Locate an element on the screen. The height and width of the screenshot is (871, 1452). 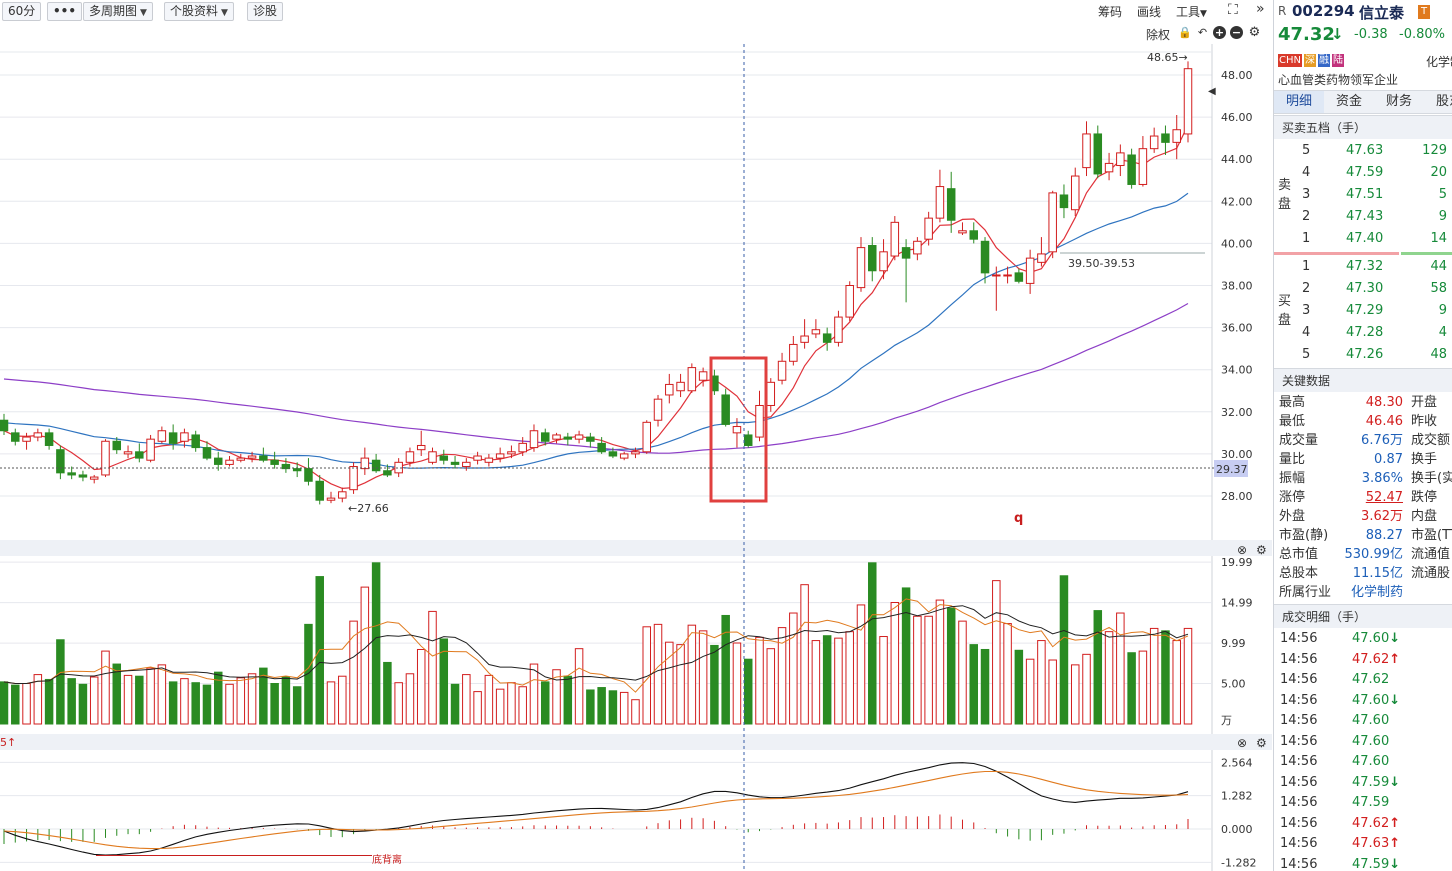
key-data-label-right: 流通股 is located at coordinates (1431, 573).